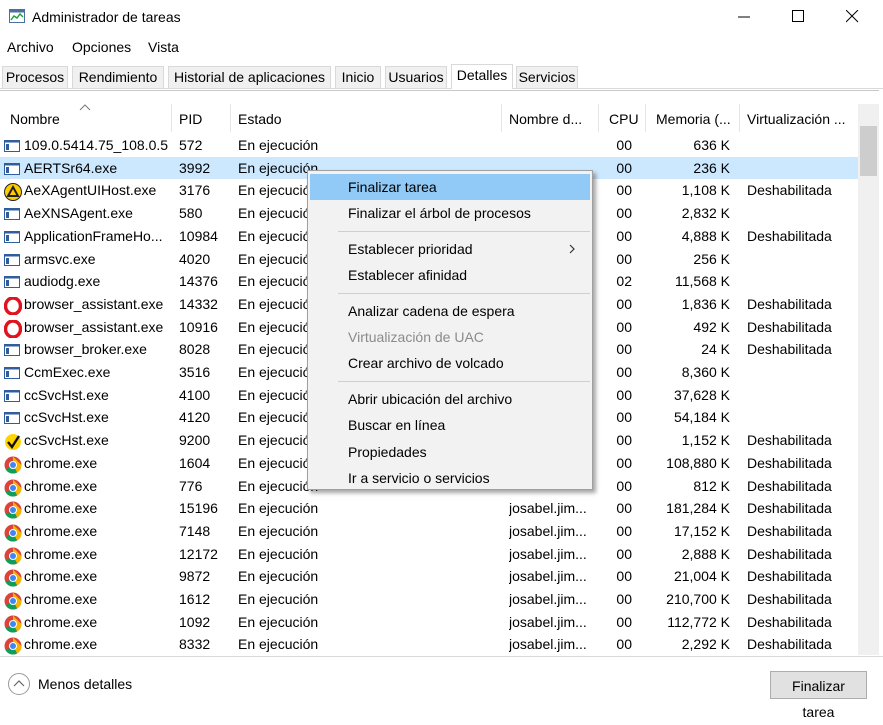 The width and height of the screenshot is (883, 725). What do you see at coordinates (195, 599) in the screenshot?
I see `cell-pid: 1612` at bounding box center [195, 599].